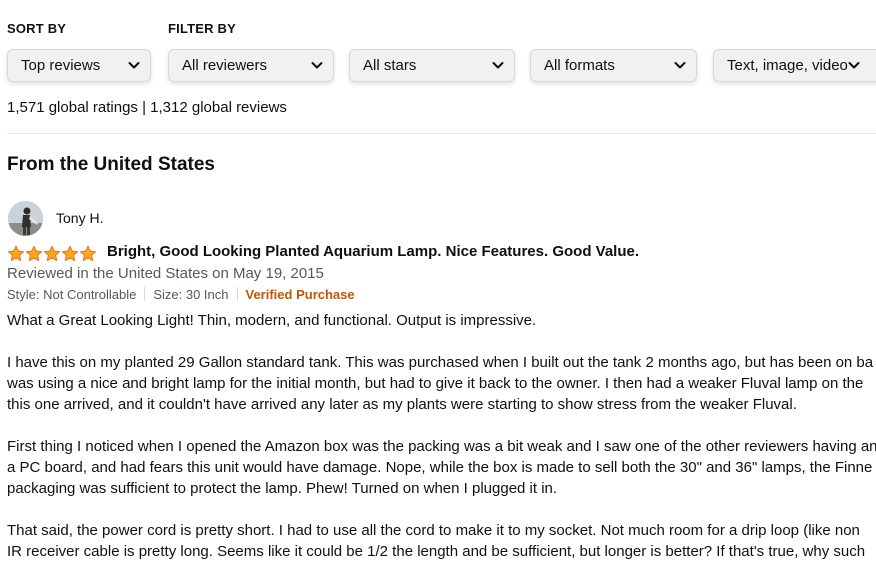  What do you see at coordinates (202, 28) in the screenshot?
I see `filter-by-label: FILTER BY` at bounding box center [202, 28].